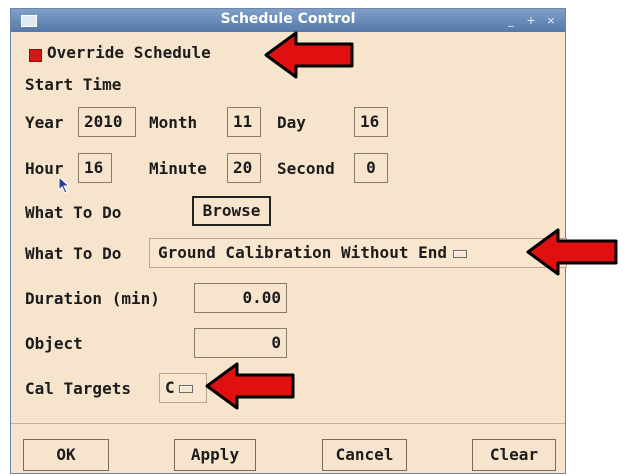 The image size is (626, 476). What do you see at coordinates (371, 122) in the screenshot?
I see `day-field: 16` at bounding box center [371, 122].